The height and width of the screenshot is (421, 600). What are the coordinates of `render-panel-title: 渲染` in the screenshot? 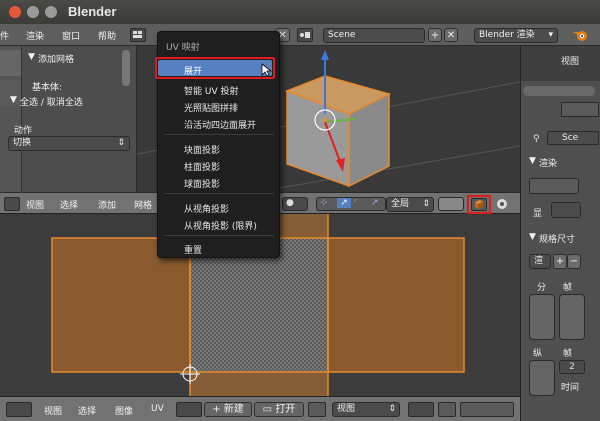 It's located at (548, 162).